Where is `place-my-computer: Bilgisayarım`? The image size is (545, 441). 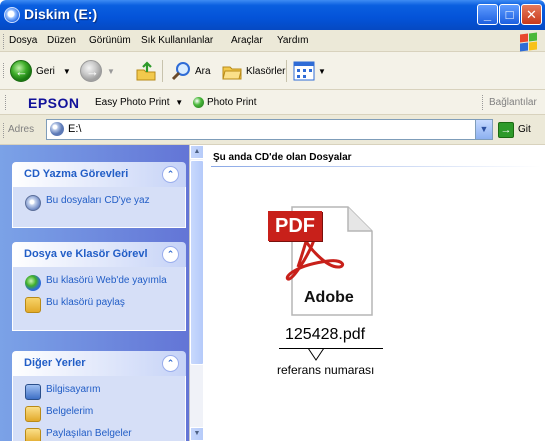 place-my-computer: Bilgisayarım is located at coordinates (105, 392).